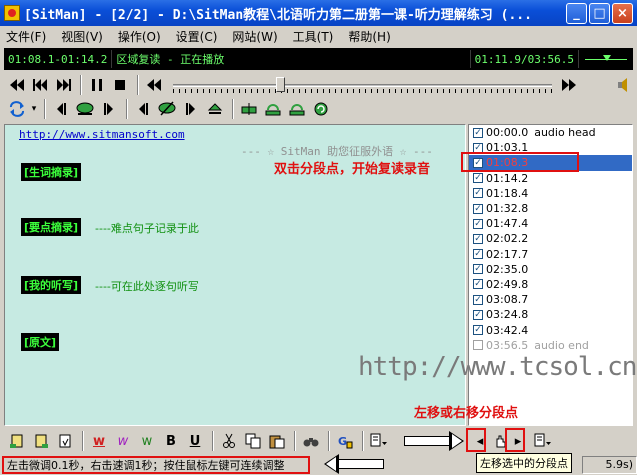 The image size is (637, 475). I want to click on maximize-button: □, so click(599, 13).